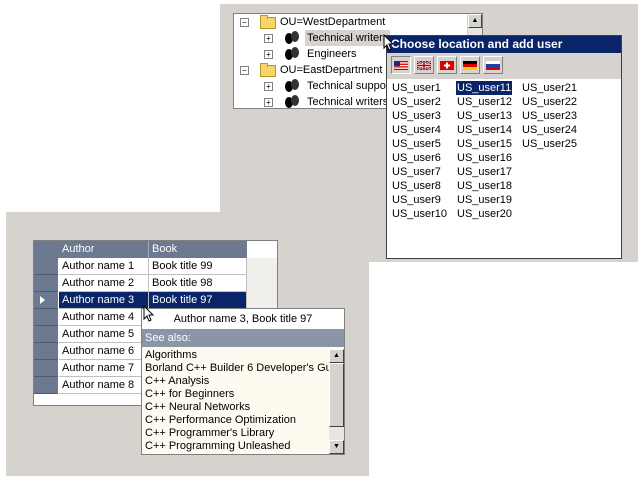 This screenshot has width=640, height=480. Describe the element at coordinates (549, 116) in the screenshot. I see `user-item: US_user23` at that location.